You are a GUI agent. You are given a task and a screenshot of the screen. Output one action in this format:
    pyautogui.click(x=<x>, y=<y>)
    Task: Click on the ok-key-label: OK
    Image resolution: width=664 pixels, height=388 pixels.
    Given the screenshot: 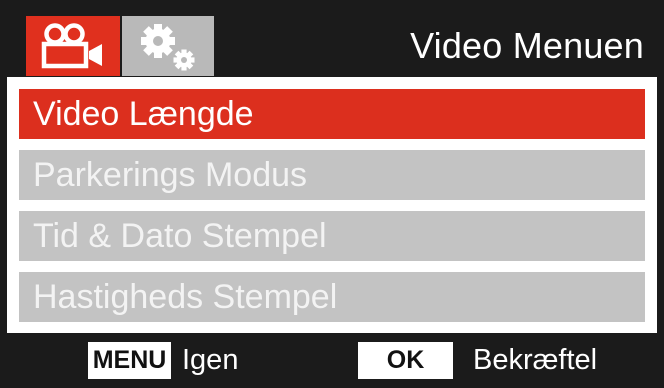 What is the action you would take?
    pyautogui.click(x=405, y=360)
    